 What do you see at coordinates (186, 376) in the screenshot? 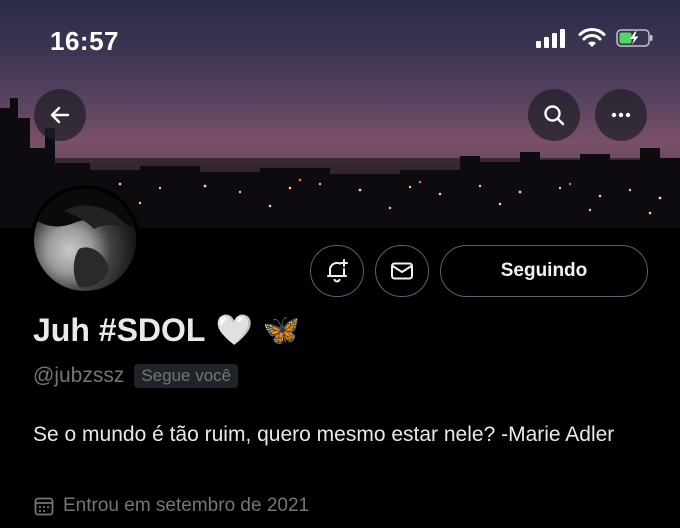
I see `follows-you-badge: Segue você` at bounding box center [186, 376].